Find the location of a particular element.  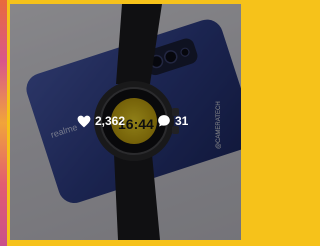

comments-count: 31 is located at coordinates (182, 121).